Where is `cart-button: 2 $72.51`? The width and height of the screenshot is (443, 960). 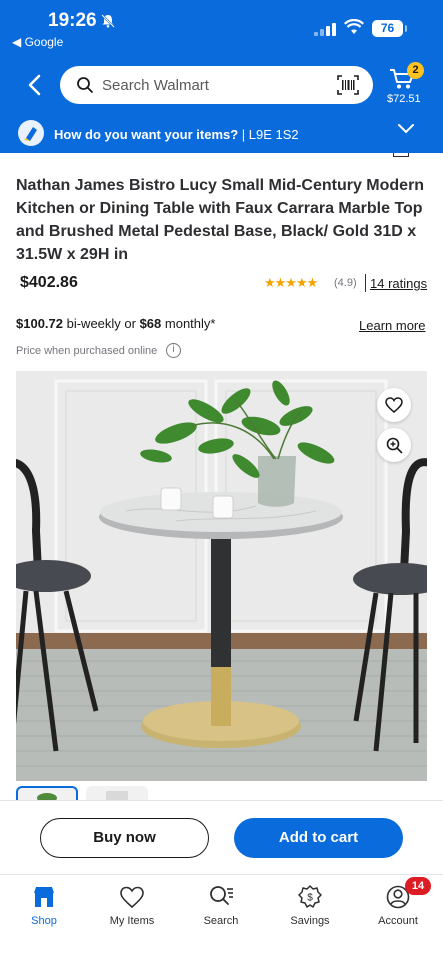 cart-button: 2 $72.51 is located at coordinates (410, 85).